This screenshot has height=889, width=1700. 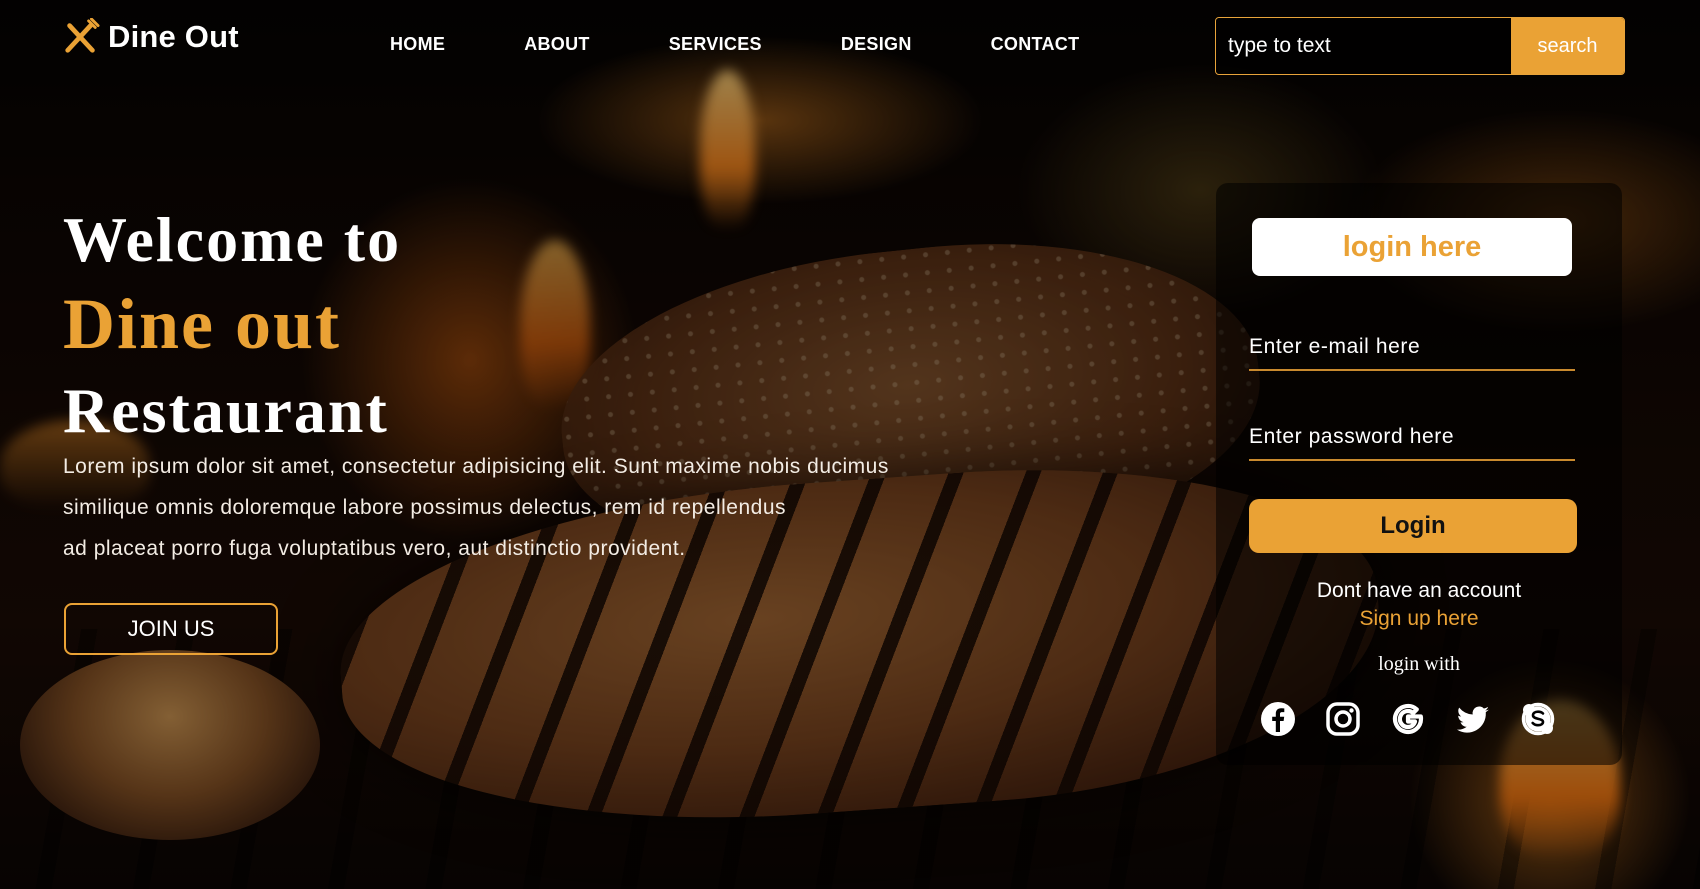 What do you see at coordinates (1538, 719) in the screenshot?
I see `skype-icon` at bounding box center [1538, 719].